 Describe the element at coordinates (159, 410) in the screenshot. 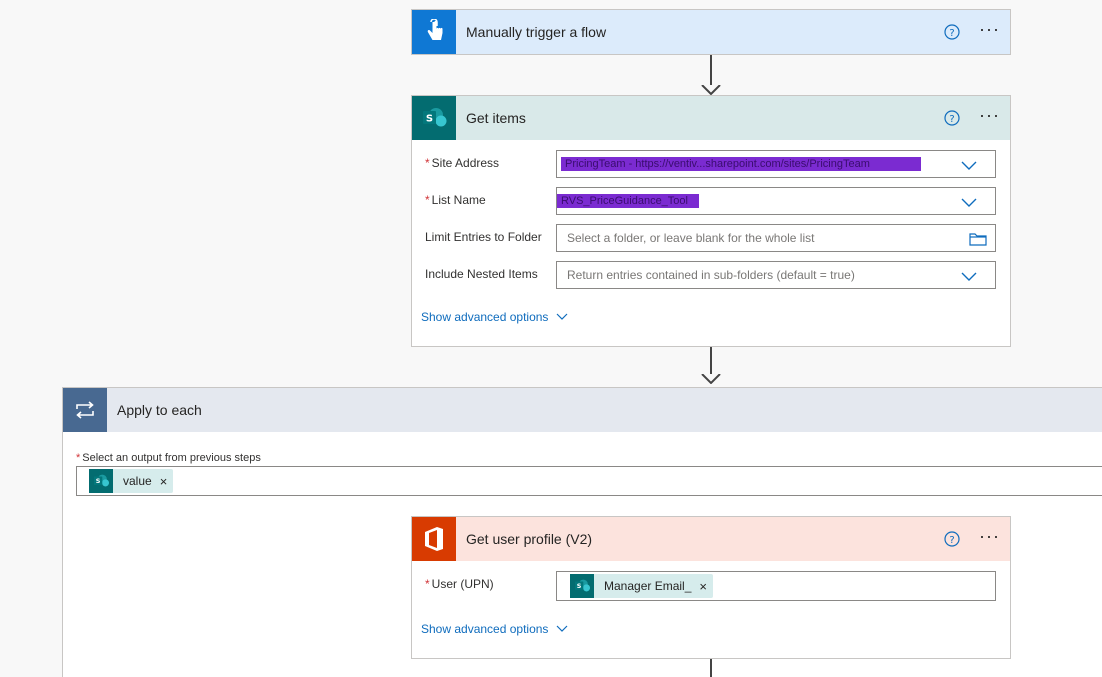

I see `apply-to-each-title: Apply to each` at that location.